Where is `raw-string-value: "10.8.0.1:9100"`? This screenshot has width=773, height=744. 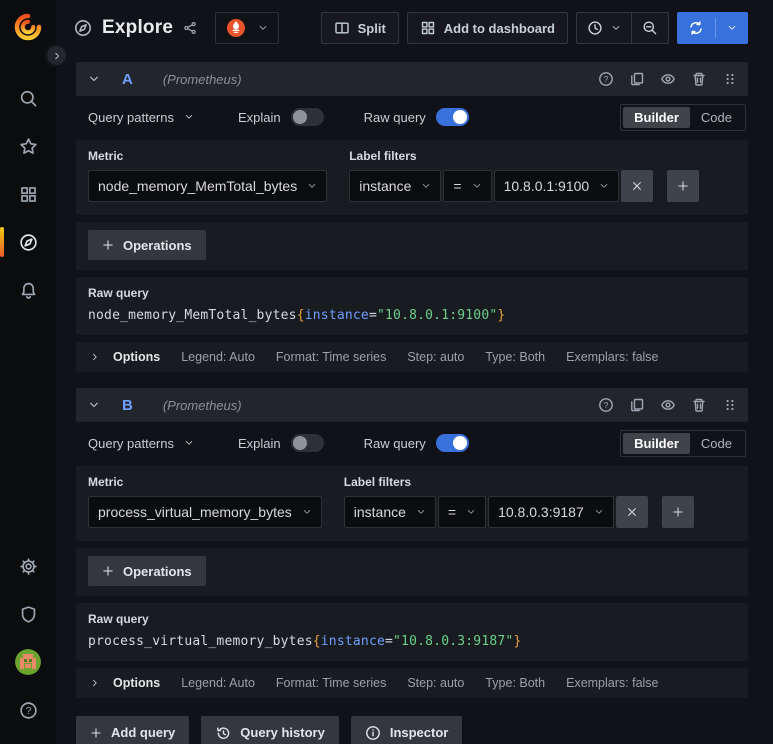
raw-string-value: "10.8.0.1:9100" is located at coordinates (437, 315).